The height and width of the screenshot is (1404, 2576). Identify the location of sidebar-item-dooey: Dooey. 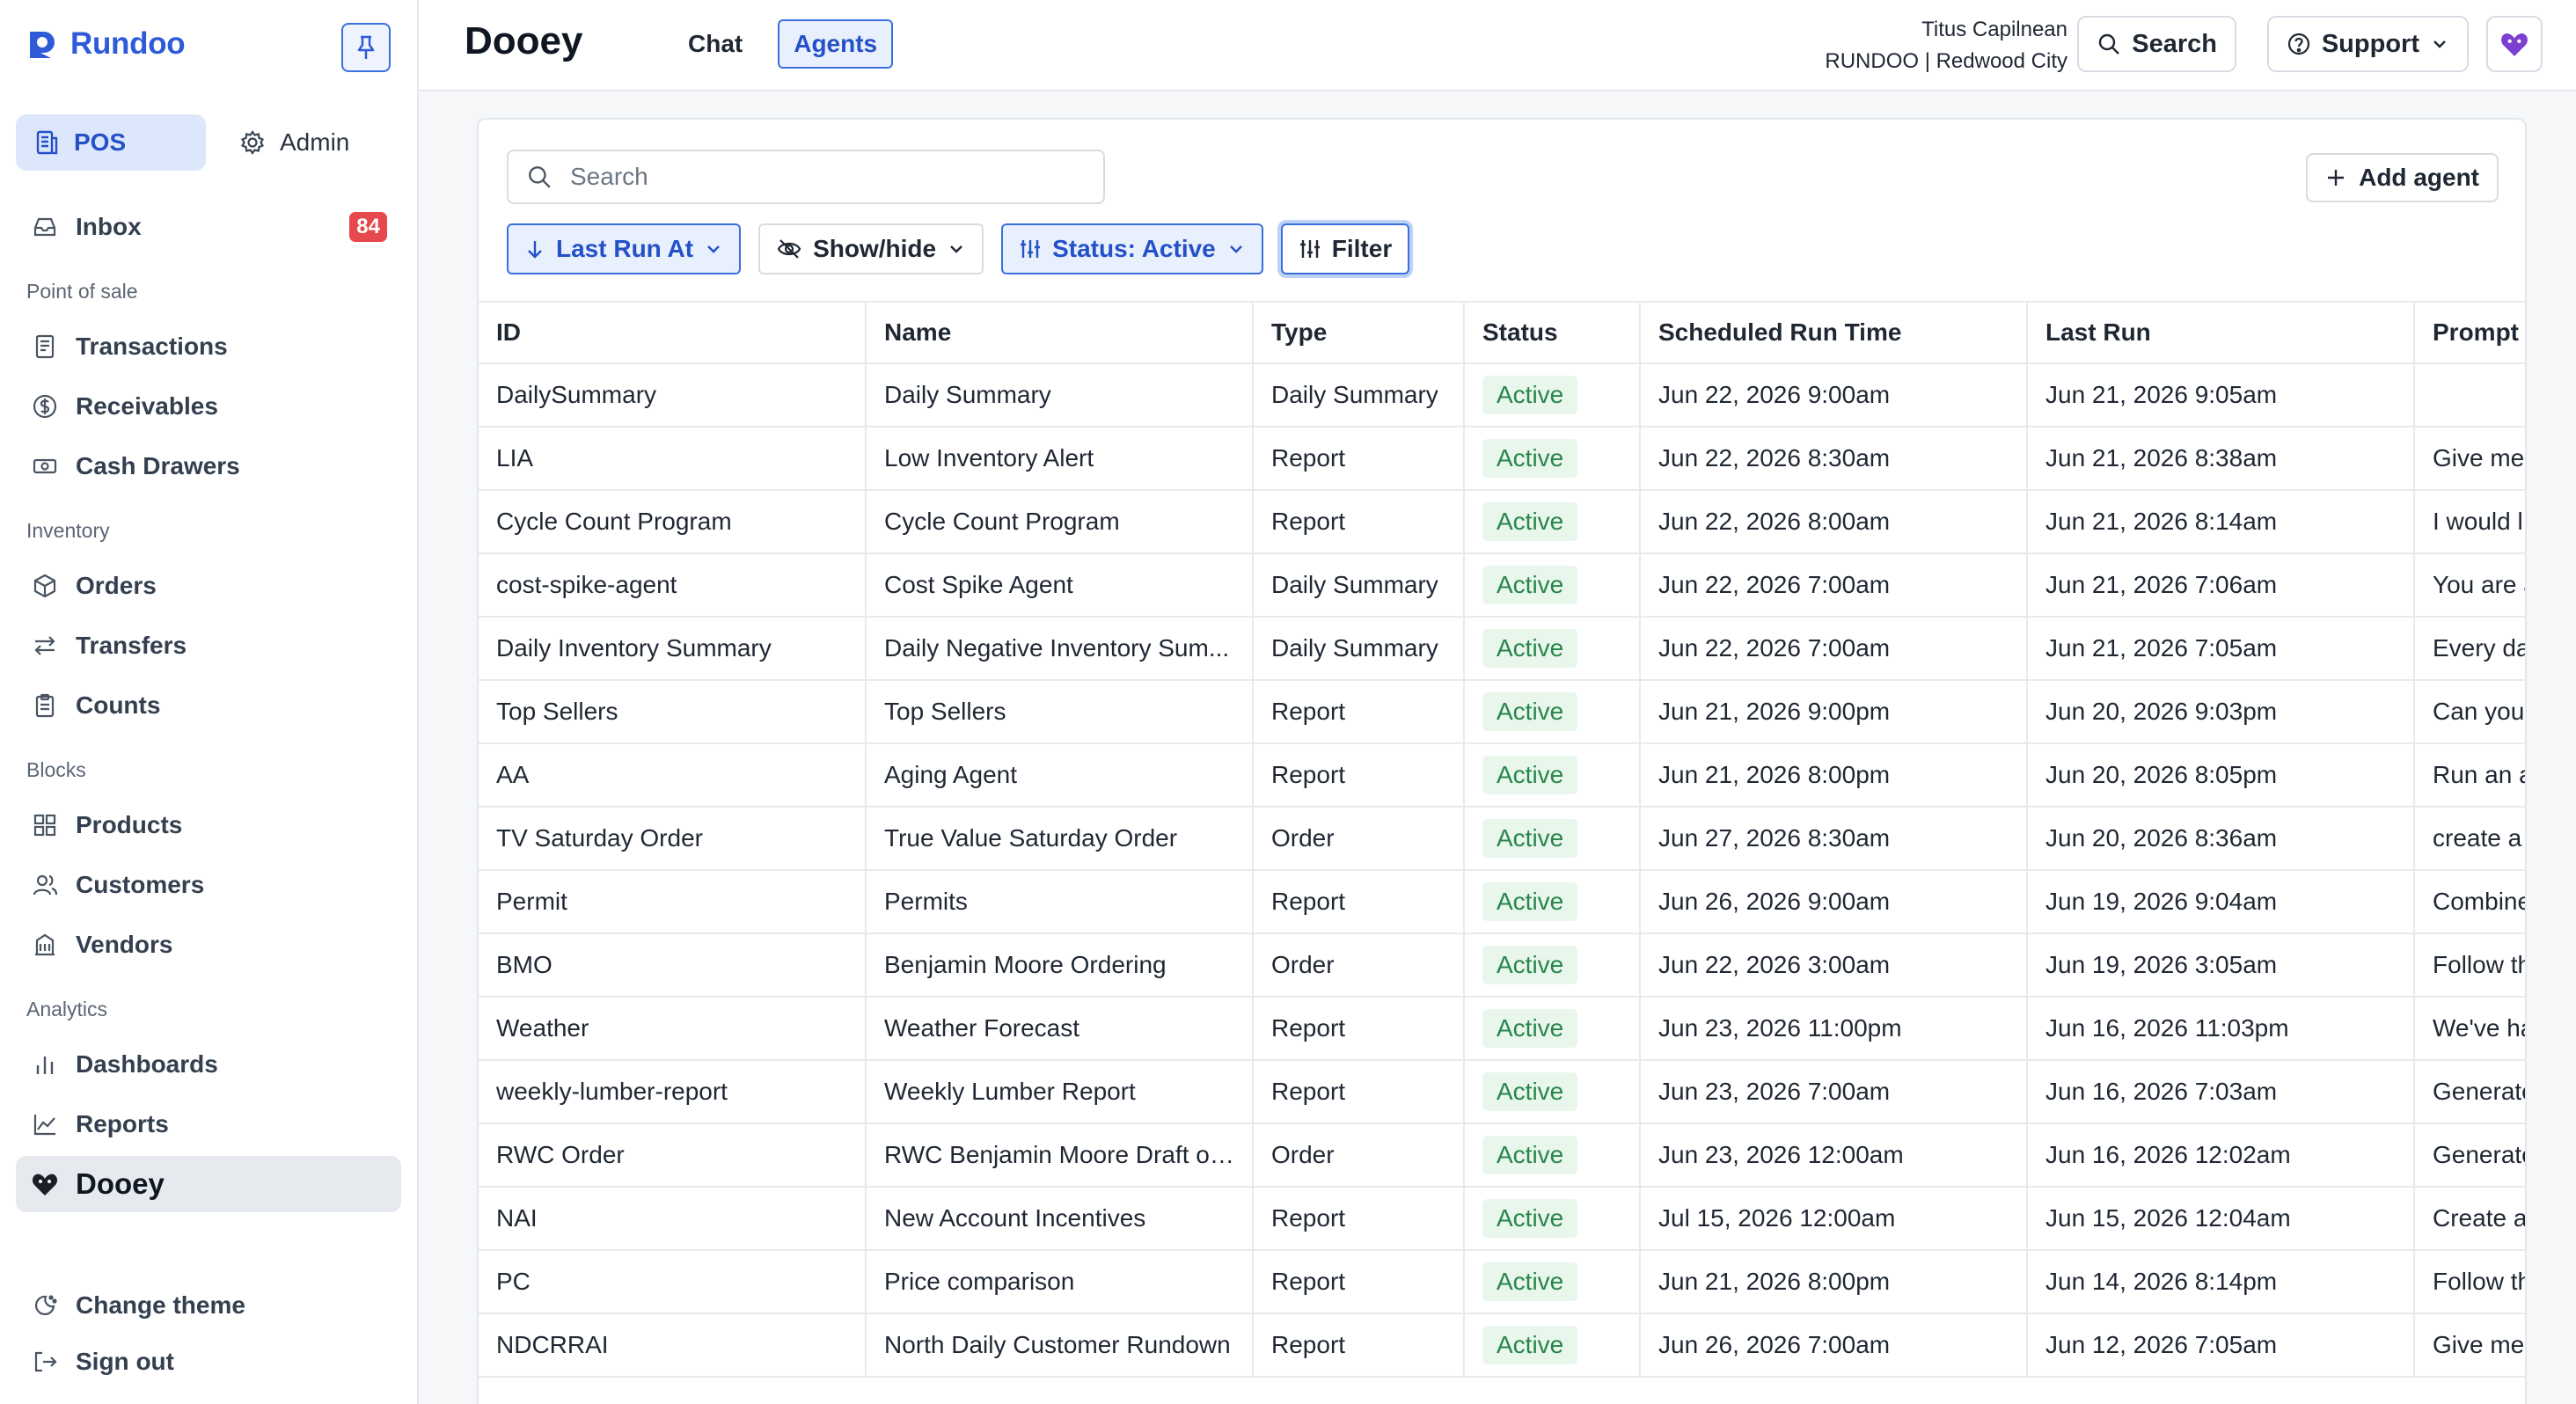
(208, 1184).